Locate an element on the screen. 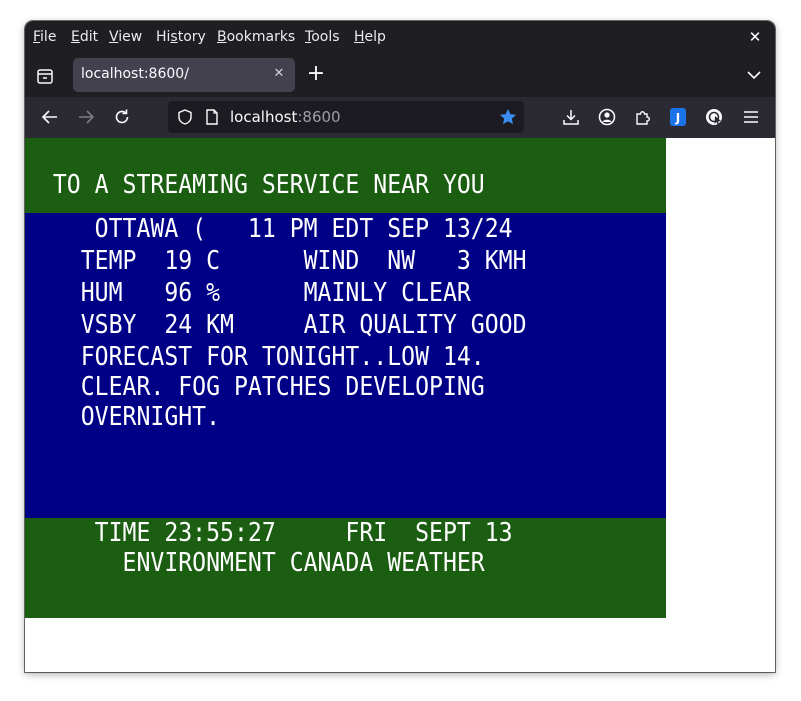  url-bar: localhost:8600 is located at coordinates (346, 117).